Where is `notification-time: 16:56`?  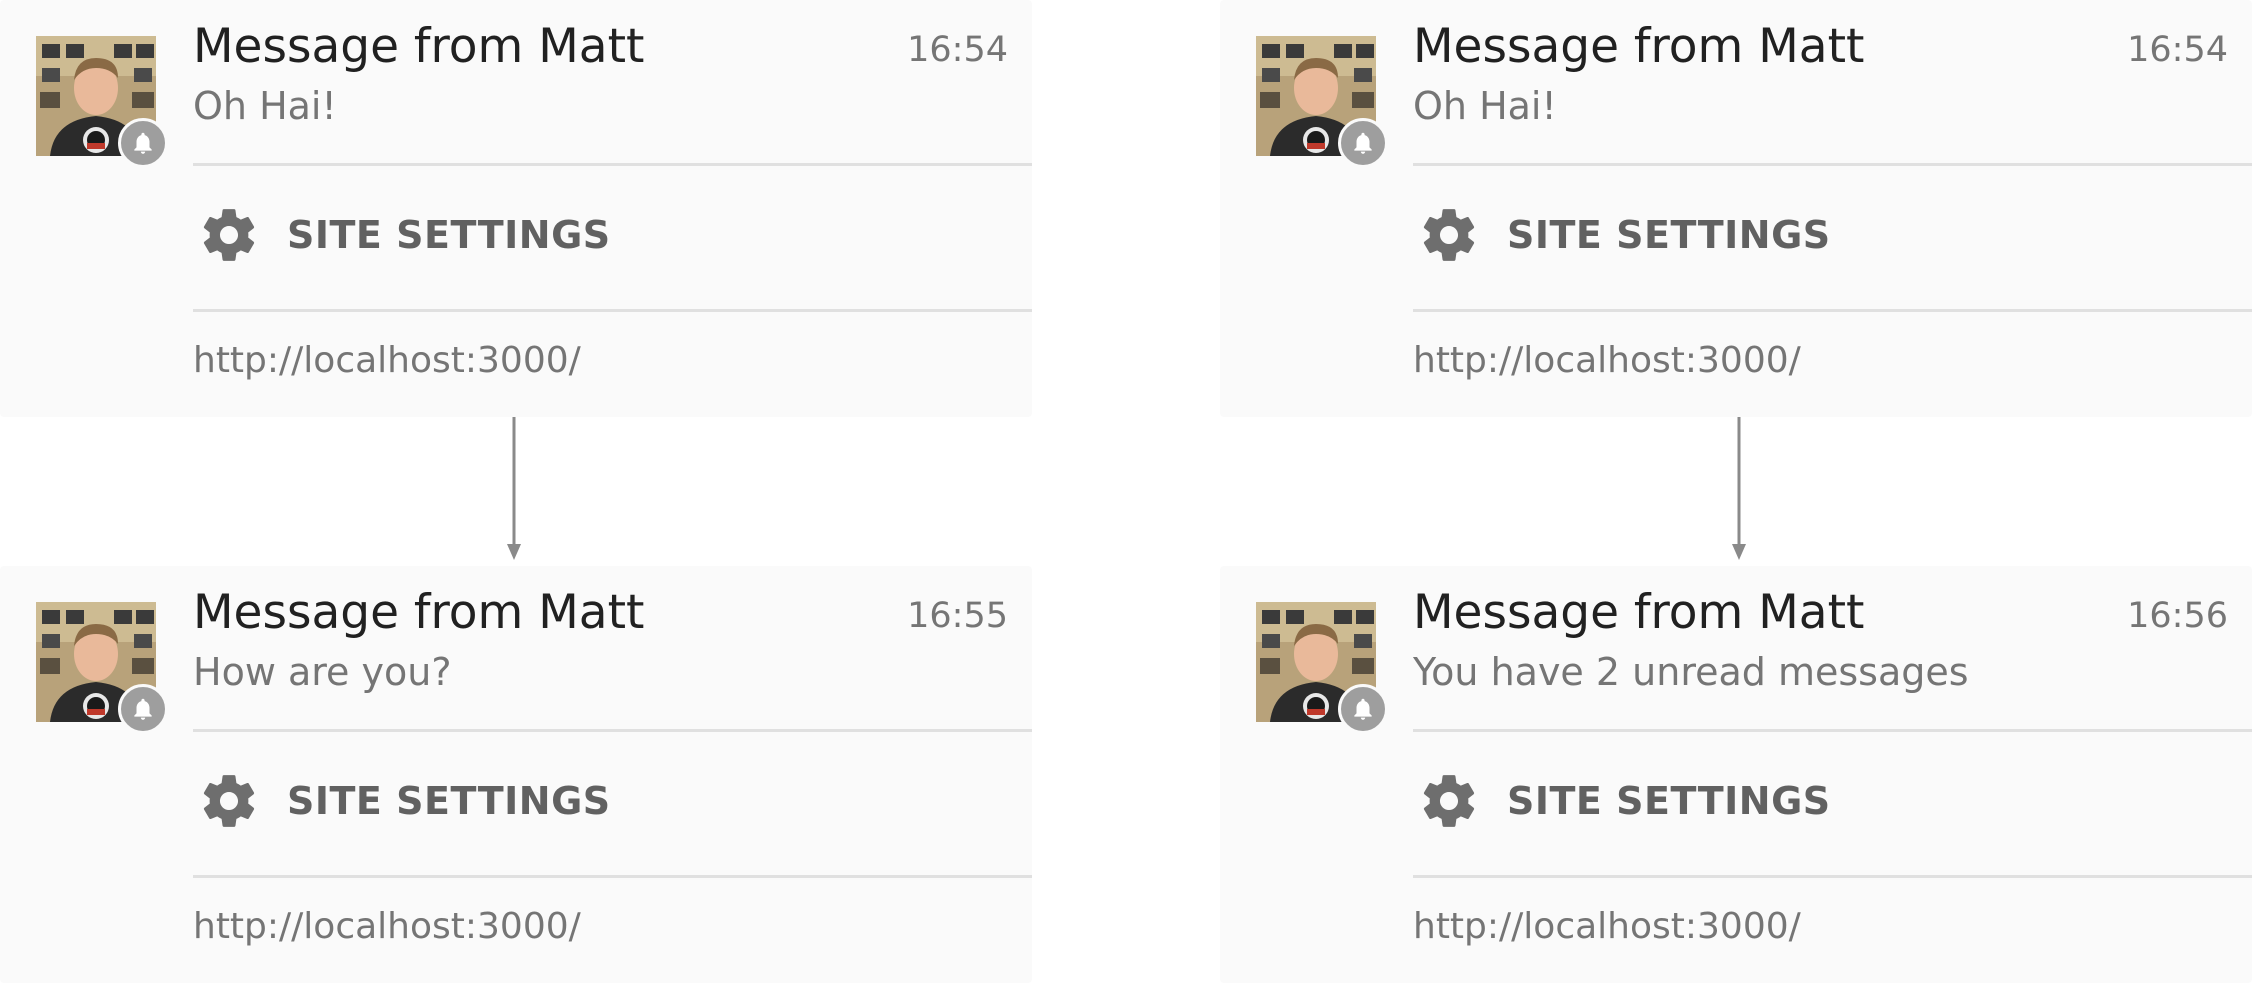
notification-time: 16:56 is located at coordinates (2177, 616).